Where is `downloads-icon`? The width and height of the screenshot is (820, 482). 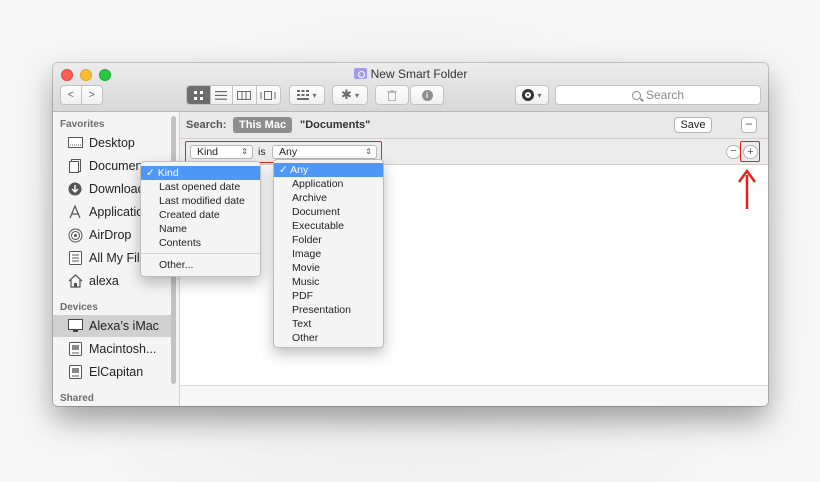
downloads-icon is located at coordinates (75, 189).